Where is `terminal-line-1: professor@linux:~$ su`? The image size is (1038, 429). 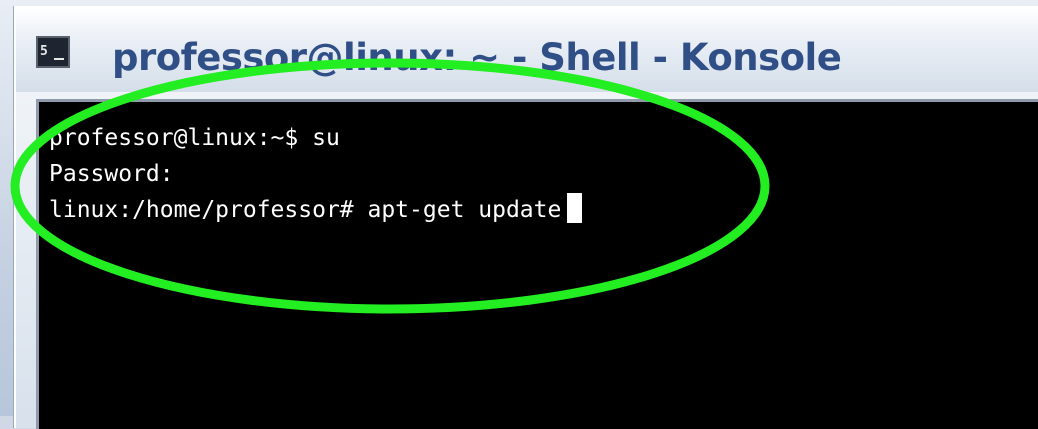 terminal-line-1: professor@linux:~$ su is located at coordinates (194, 138).